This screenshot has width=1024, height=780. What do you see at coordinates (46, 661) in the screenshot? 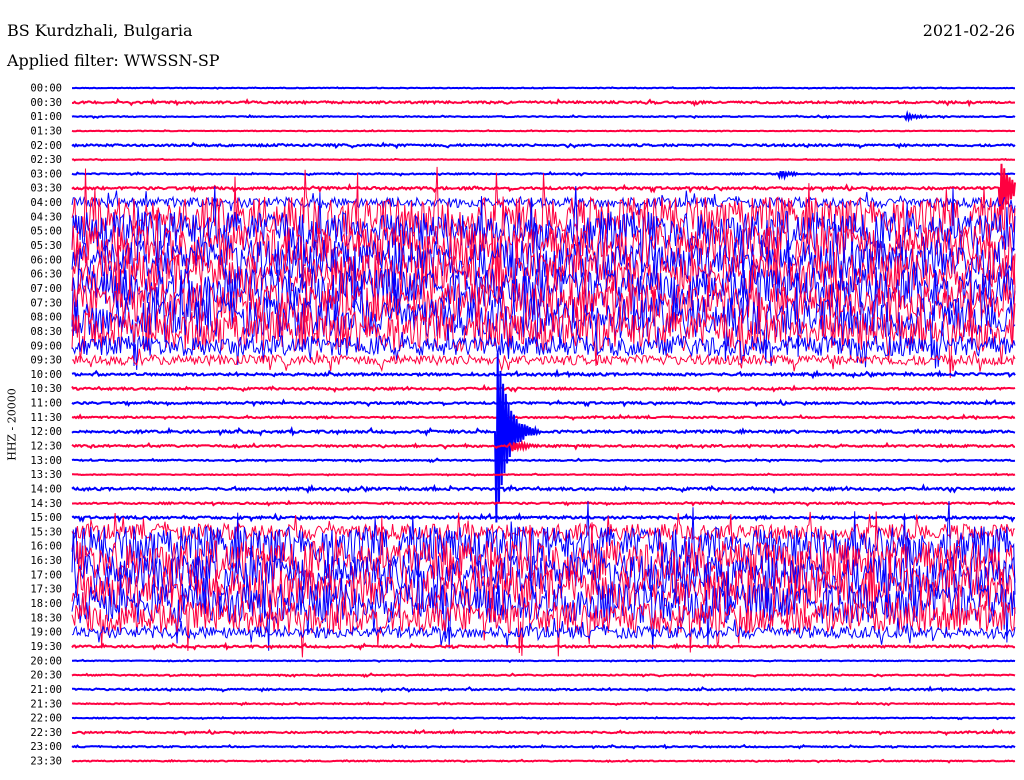
I see `row-time-label: 20:00` at bounding box center [46, 661].